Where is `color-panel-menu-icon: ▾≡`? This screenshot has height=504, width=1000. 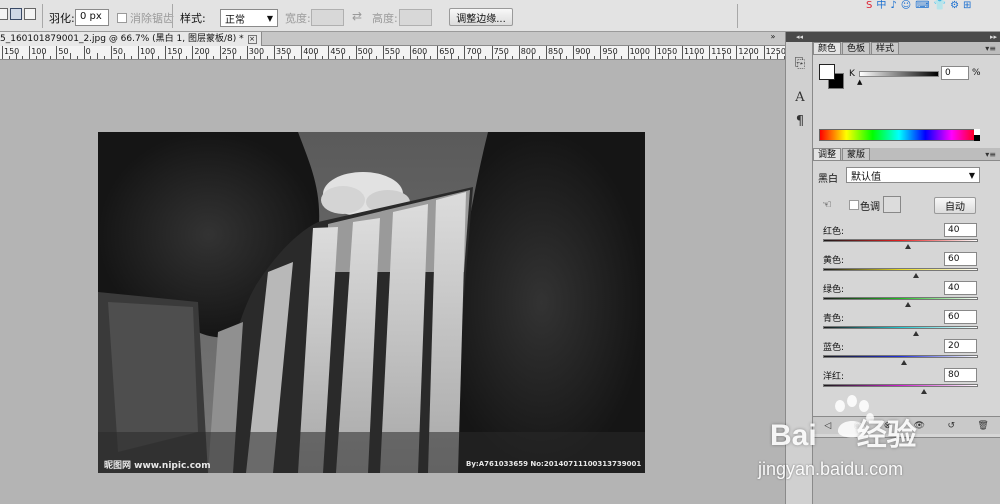
color-panel-menu-icon: ▾≡ is located at coordinates (990, 48).